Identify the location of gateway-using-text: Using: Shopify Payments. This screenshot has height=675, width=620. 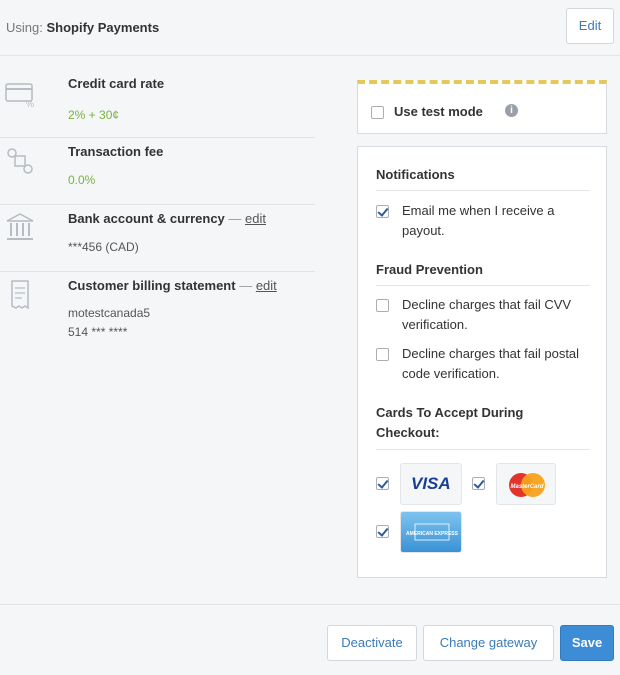
(82, 27).